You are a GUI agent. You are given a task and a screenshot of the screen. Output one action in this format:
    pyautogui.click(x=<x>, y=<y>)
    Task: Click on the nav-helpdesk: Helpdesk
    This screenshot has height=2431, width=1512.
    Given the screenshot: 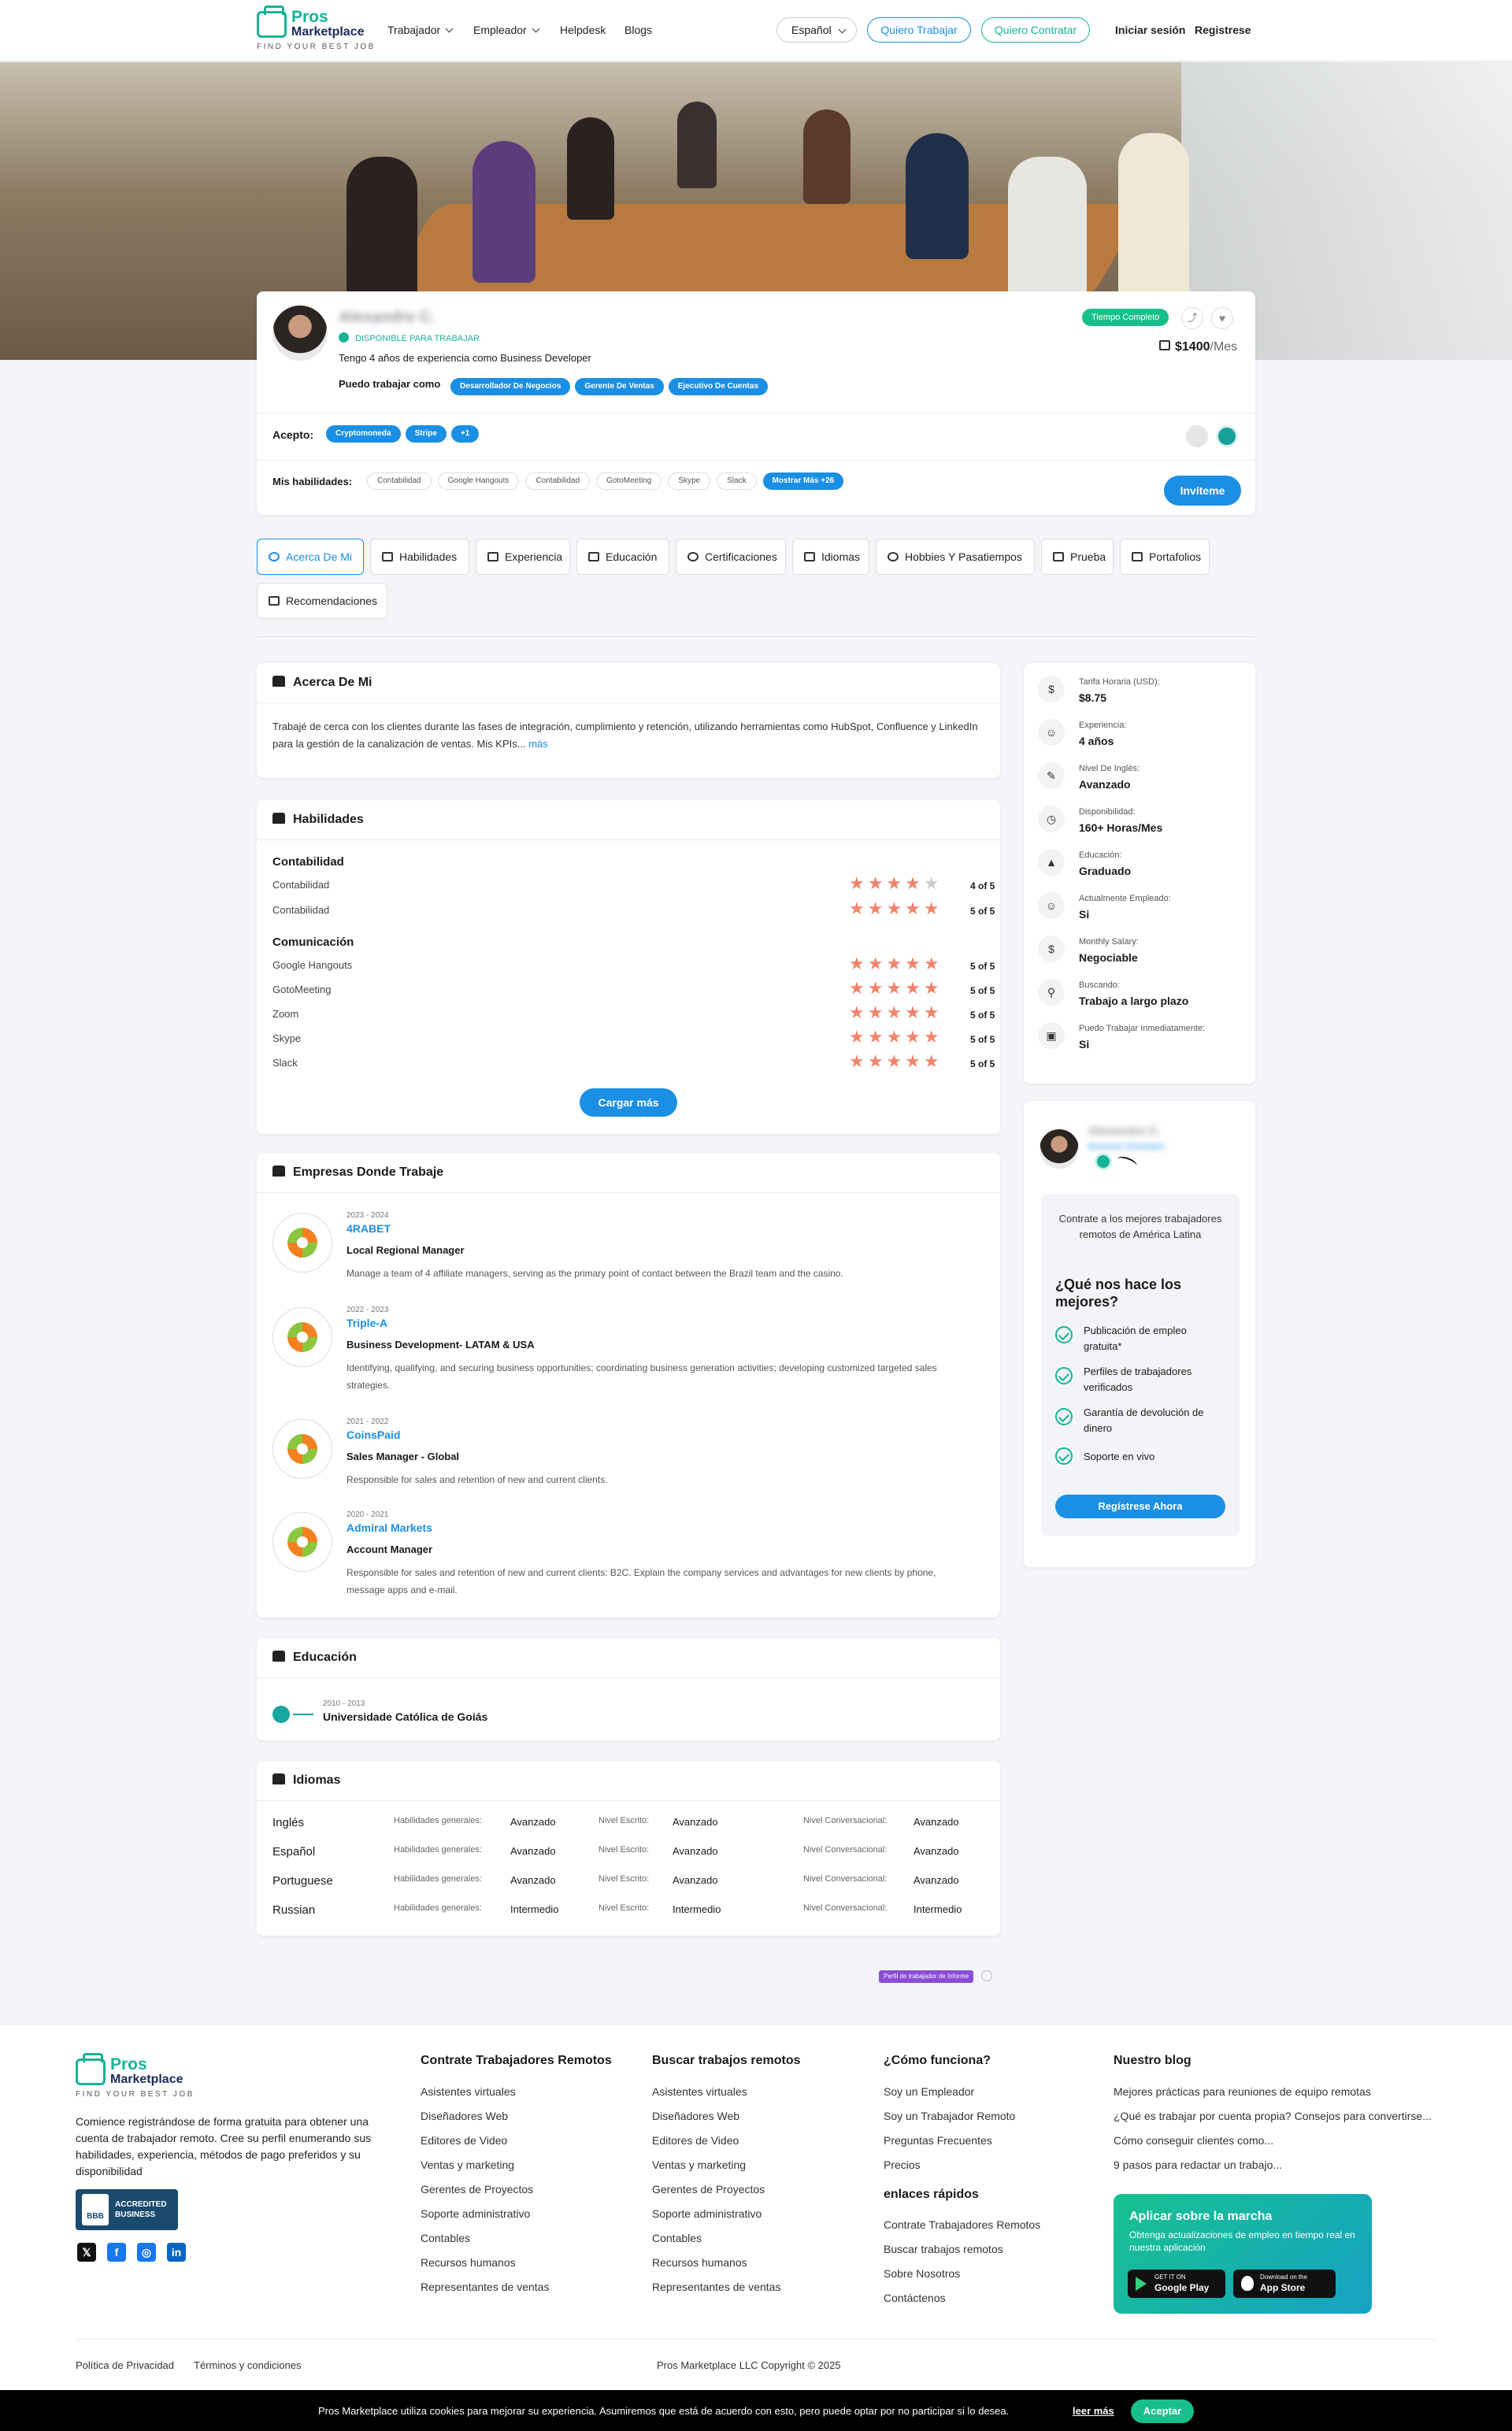 What is the action you would take?
    pyautogui.click(x=583, y=30)
    